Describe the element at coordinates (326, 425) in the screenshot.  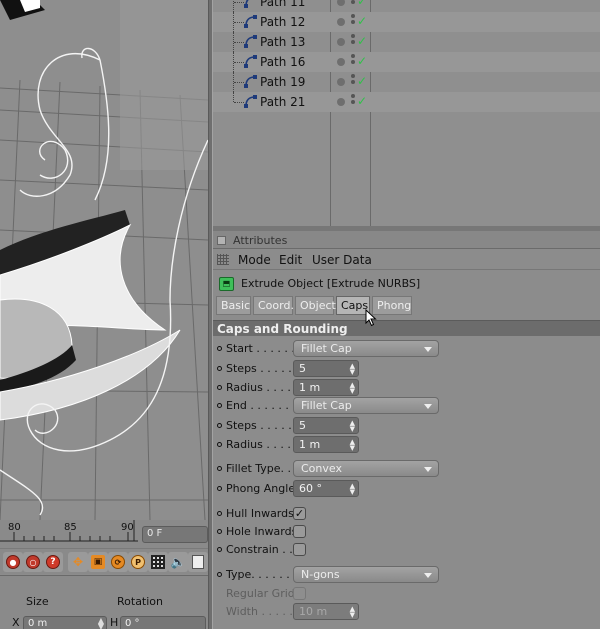
I see `end-steps-input: 5 ▲ ▼` at that location.